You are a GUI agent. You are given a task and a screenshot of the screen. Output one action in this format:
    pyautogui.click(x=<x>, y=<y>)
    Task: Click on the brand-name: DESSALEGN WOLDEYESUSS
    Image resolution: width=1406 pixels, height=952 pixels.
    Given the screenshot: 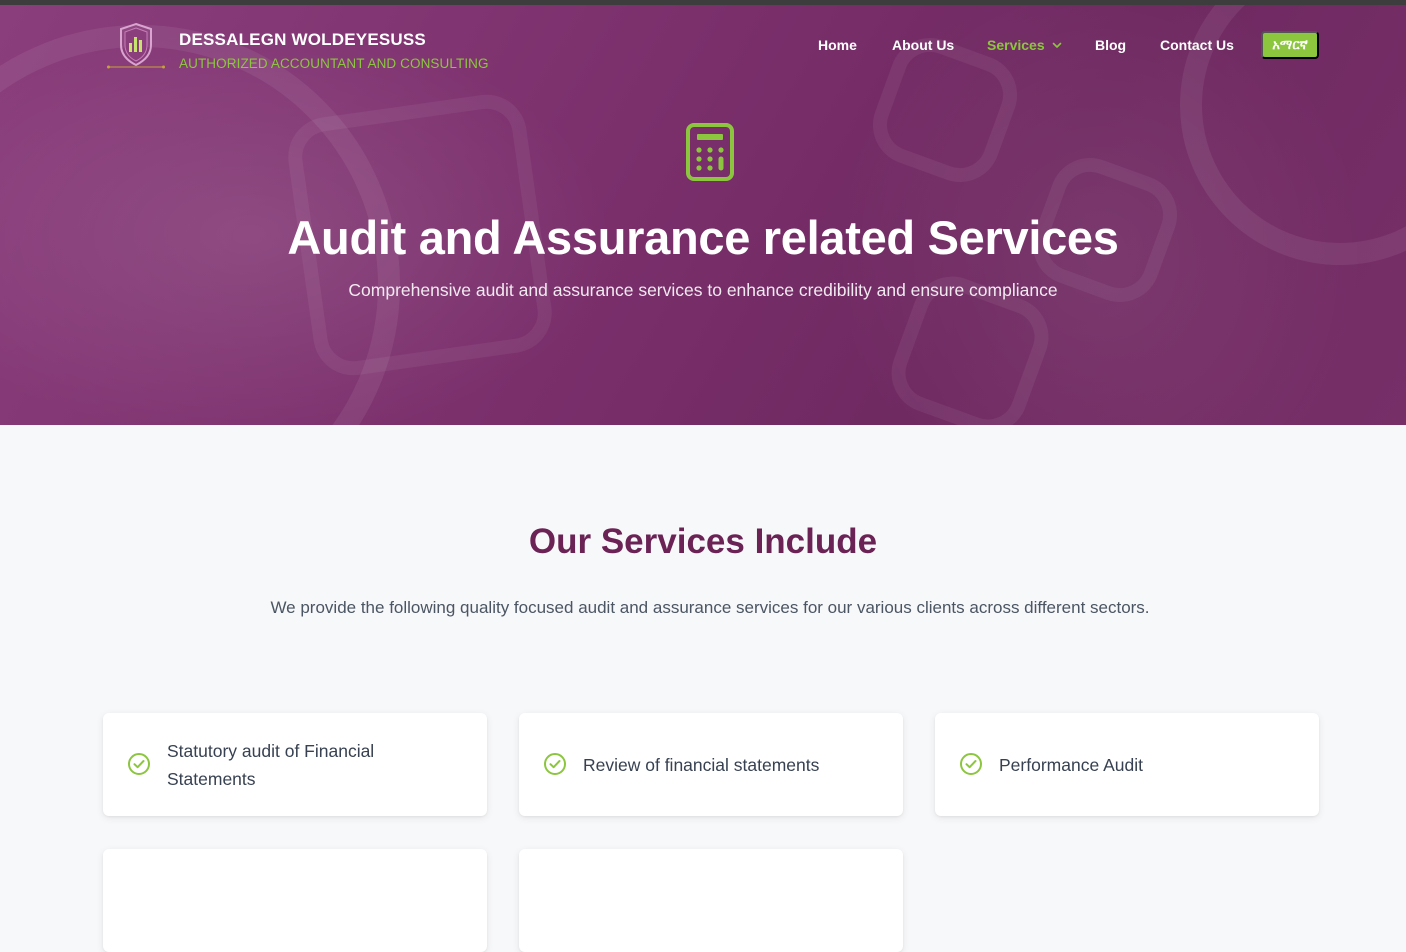 What is the action you would take?
    pyautogui.click(x=302, y=40)
    